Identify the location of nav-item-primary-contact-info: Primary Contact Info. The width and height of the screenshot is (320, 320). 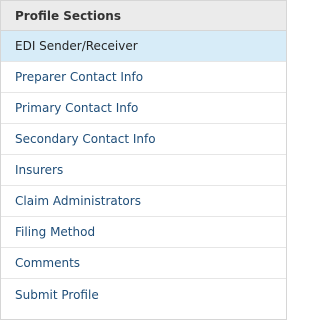
(143, 108).